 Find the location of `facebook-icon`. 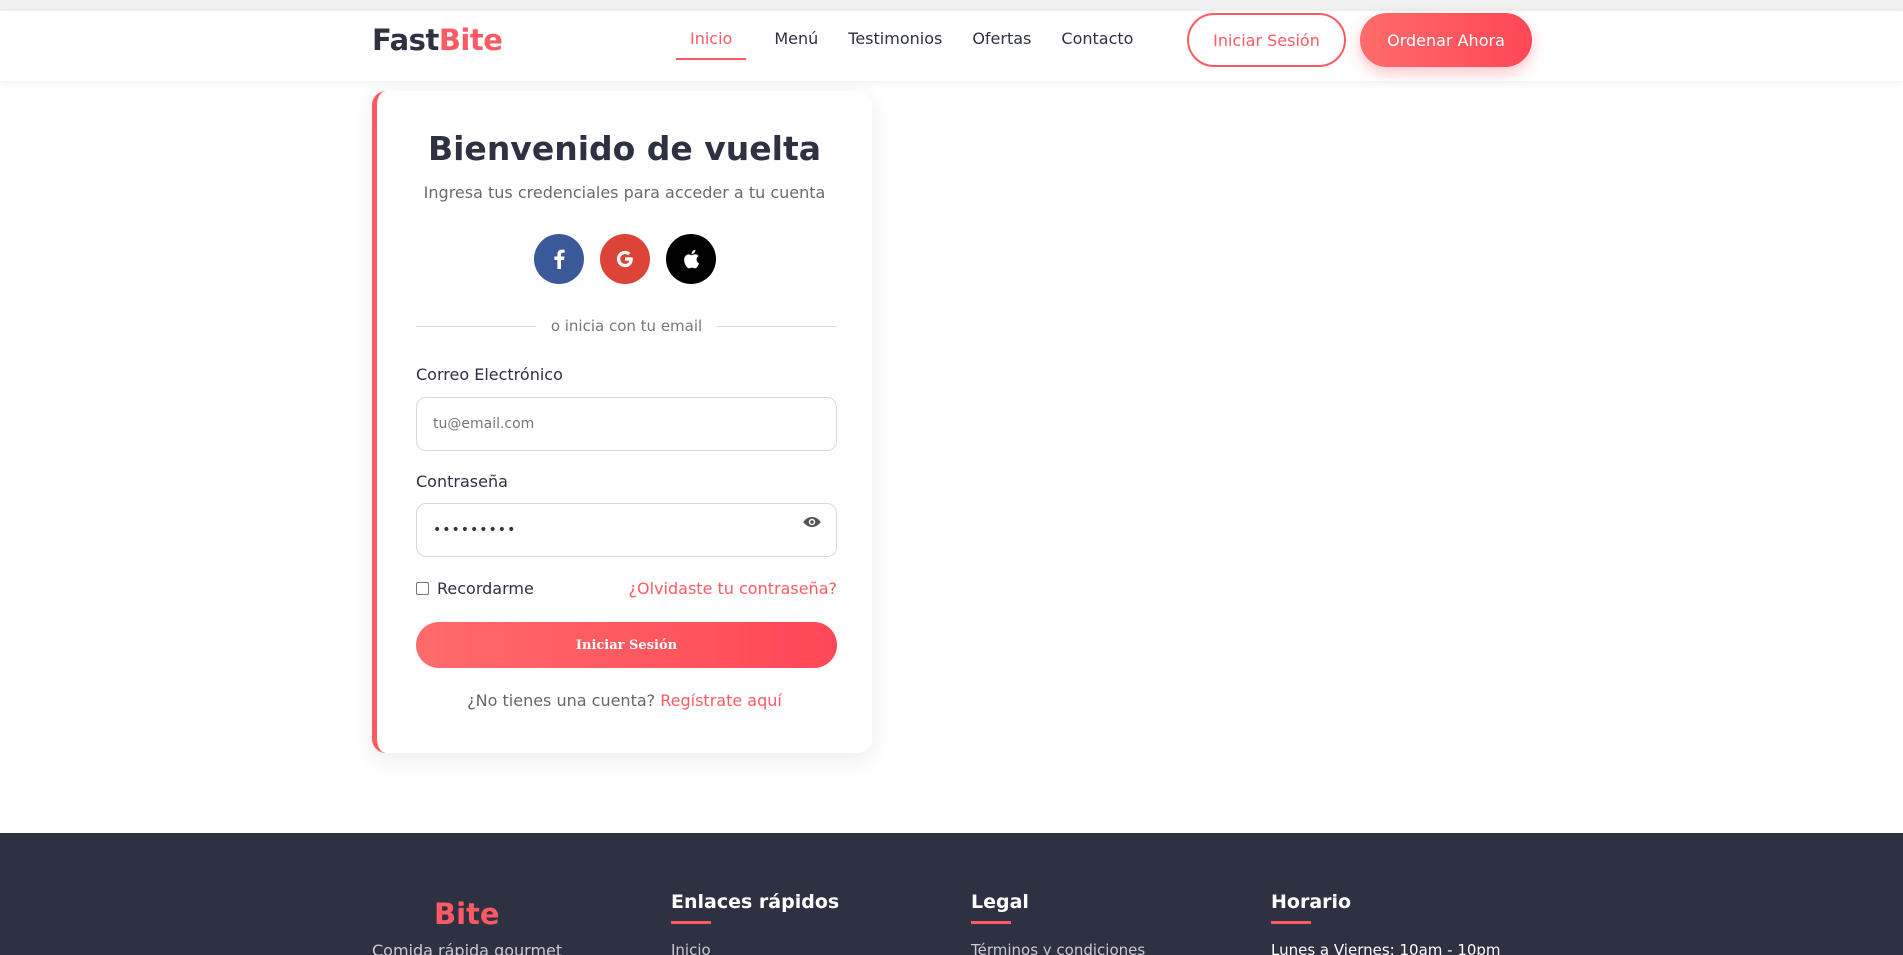

facebook-icon is located at coordinates (559, 259).